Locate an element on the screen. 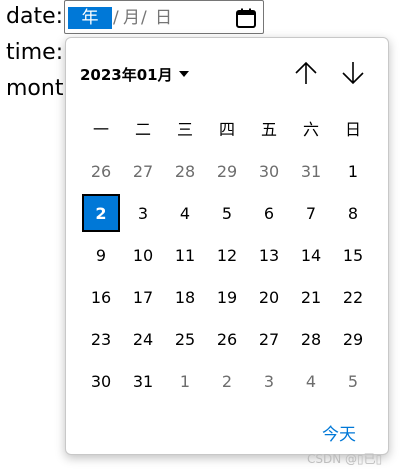 The height and width of the screenshot is (474, 416). day-cell: 7 is located at coordinates (311, 213).